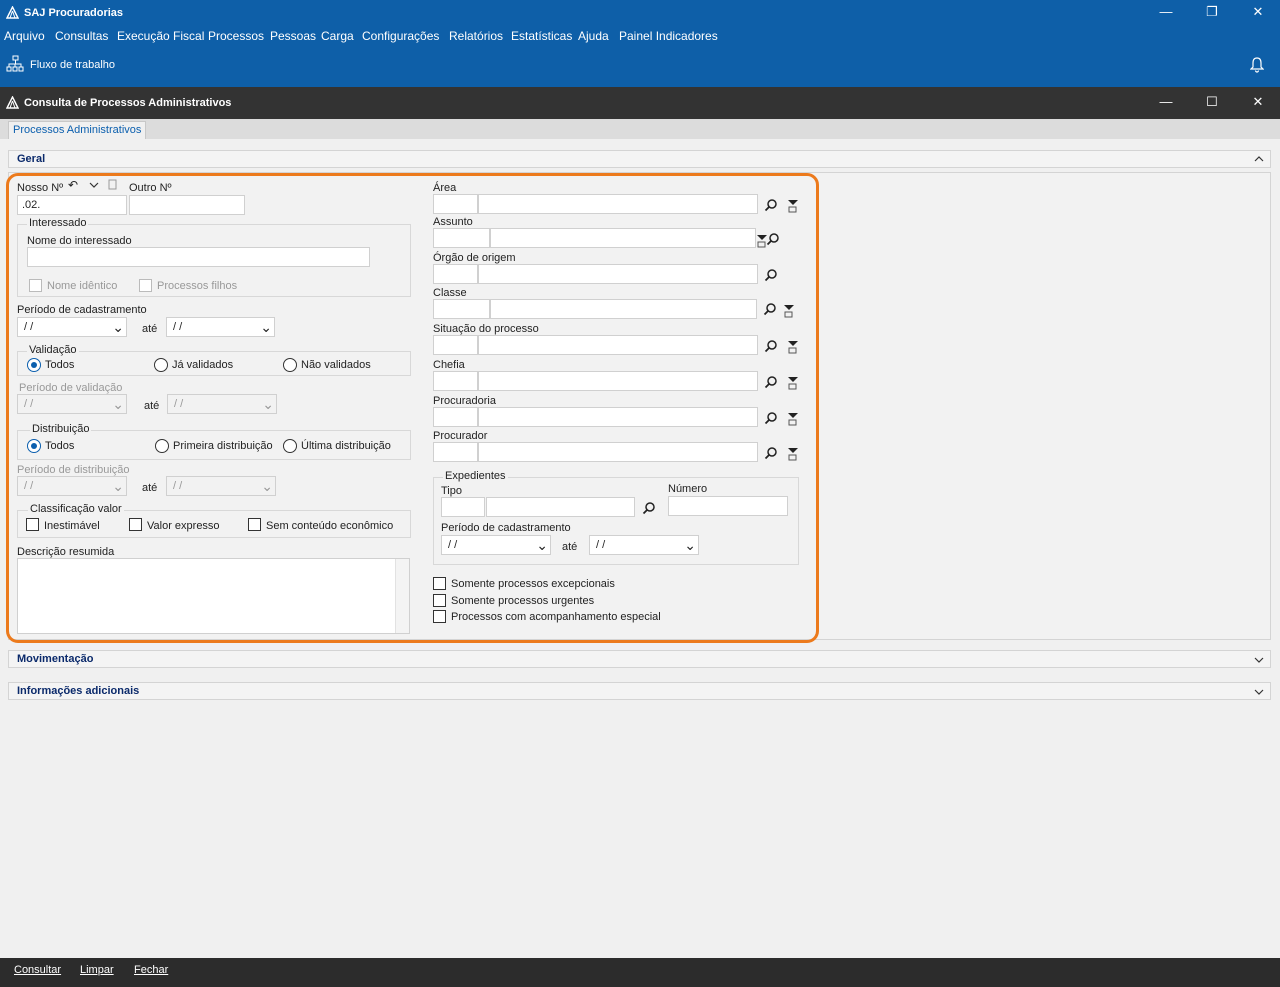 This screenshot has width=1280, height=987. Describe the element at coordinates (623, 309) in the screenshot. I see `classe-name-input` at that location.